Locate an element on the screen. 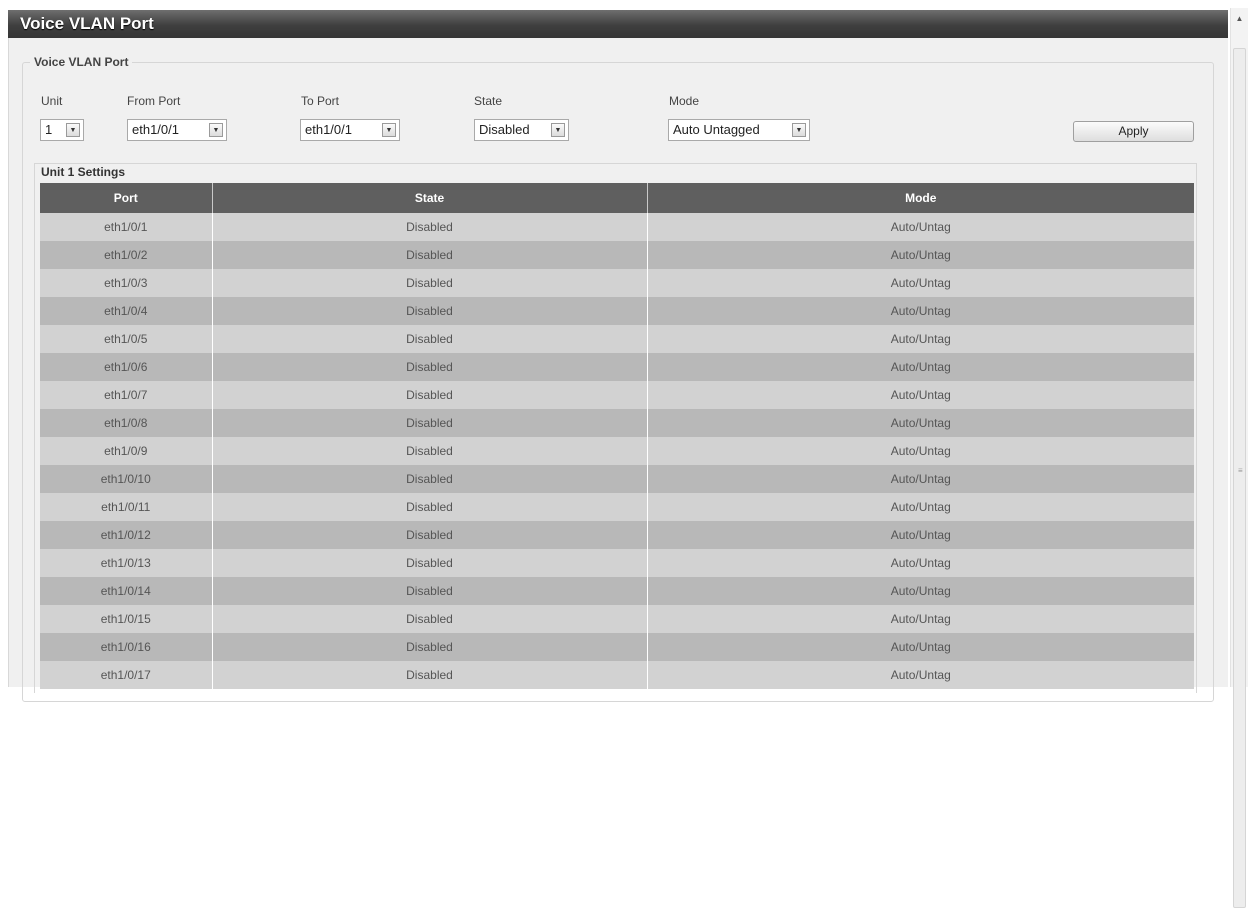 The image size is (1251, 908). table-row: eth1/0/2 Disabled Auto/Untag is located at coordinates (617, 255).